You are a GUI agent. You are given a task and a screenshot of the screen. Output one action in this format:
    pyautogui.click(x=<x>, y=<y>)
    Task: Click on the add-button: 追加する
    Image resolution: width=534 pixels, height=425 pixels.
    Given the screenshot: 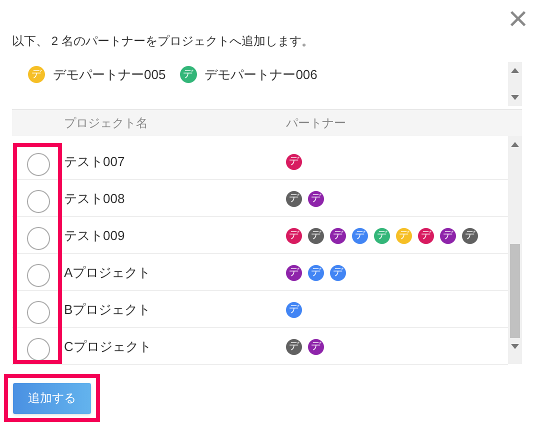 What is the action you would take?
    pyautogui.click(x=52, y=398)
    